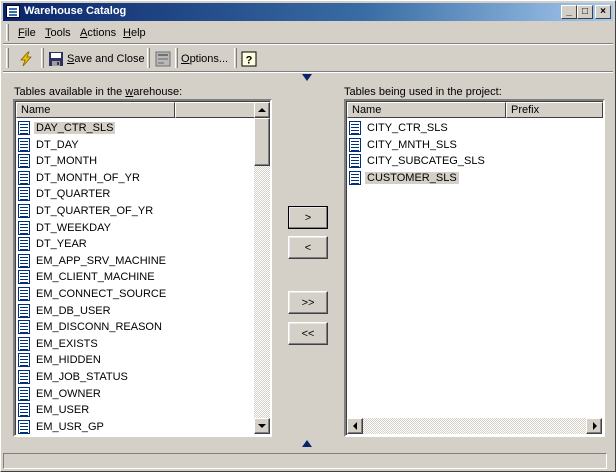  What do you see at coordinates (98, 33) in the screenshot?
I see `menu-actions: Actions` at bounding box center [98, 33].